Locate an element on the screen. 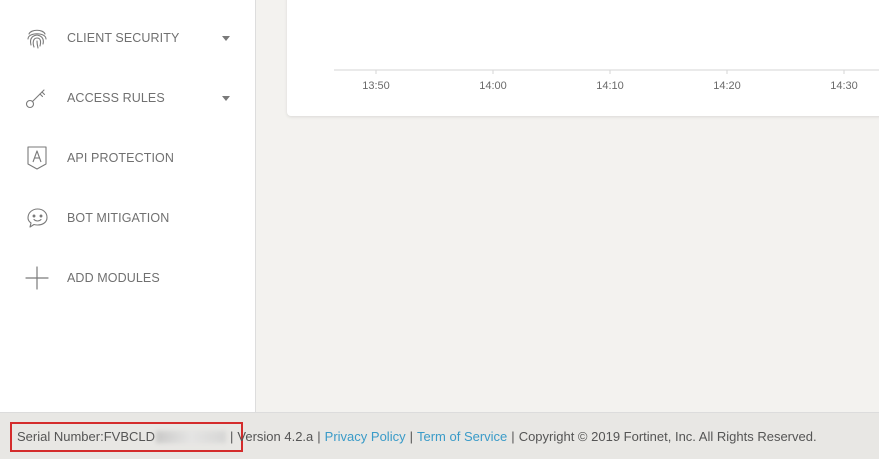  serial-value: FVBCLD is located at coordinates (129, 436).